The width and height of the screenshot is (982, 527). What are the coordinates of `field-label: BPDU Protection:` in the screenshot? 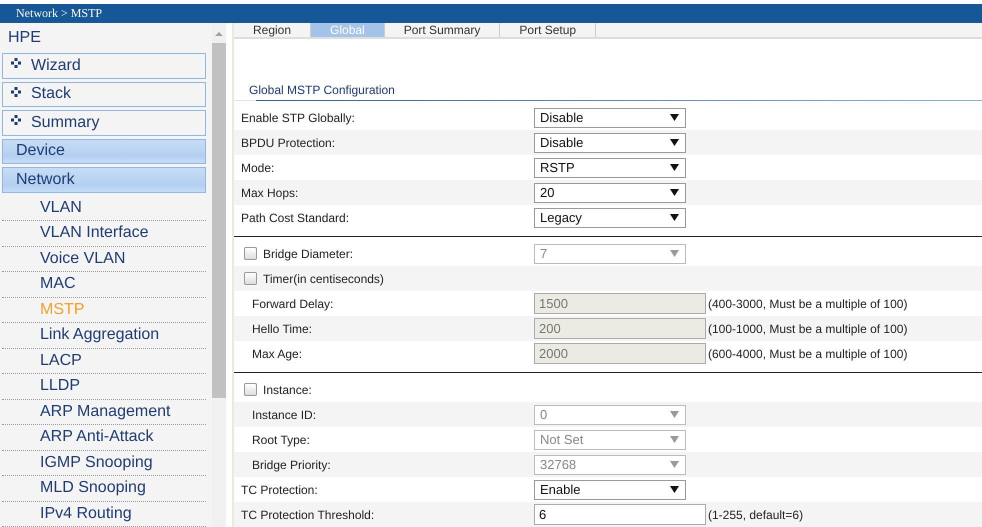 It's located at (288, 143).